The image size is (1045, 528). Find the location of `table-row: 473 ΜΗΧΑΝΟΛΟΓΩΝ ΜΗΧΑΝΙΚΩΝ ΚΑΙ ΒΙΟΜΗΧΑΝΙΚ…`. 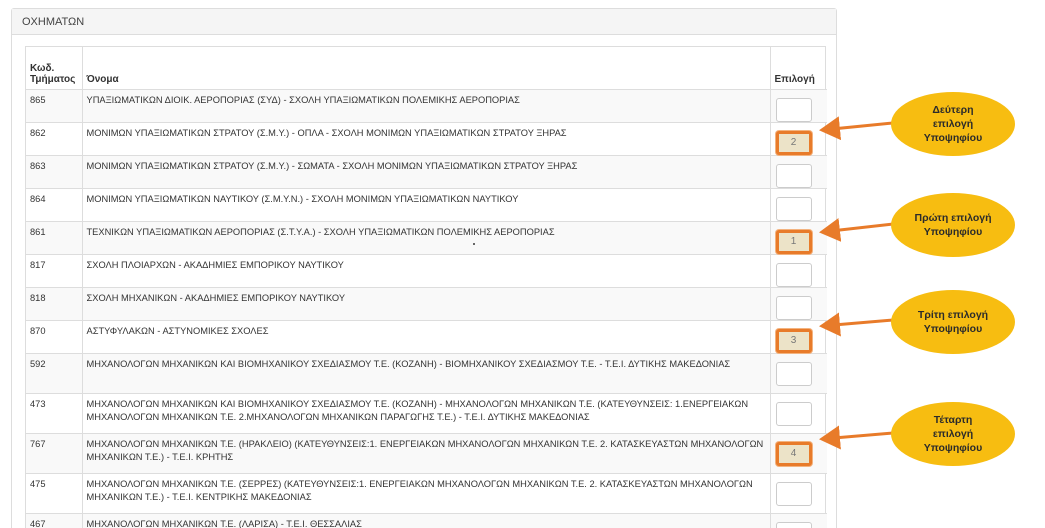

table-row: 473 ΜΗΧΑΝΟΛΟΓΩΝ ΜΗΧΑΝΙΚΩΝ ΚΑΙ ΒΙΟΜΗΧΑΝΙΚ… is located at coordinates (426, 413).